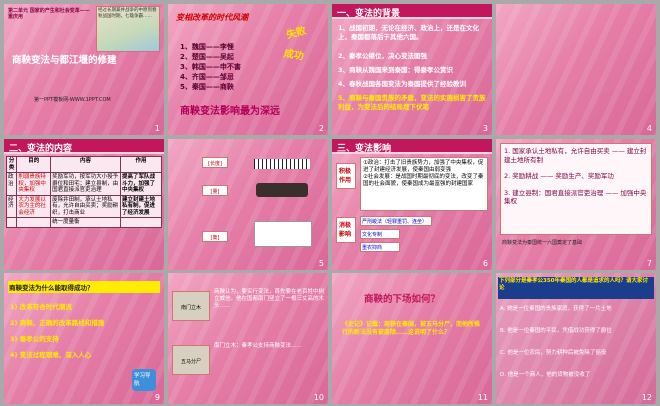  Describe the element at coordinates (576, 288) in the screenshot. I see `slide12-question: 下列部分是秦孝公350年秦国的人都是追求的人吗？请大家讨论` at that location.